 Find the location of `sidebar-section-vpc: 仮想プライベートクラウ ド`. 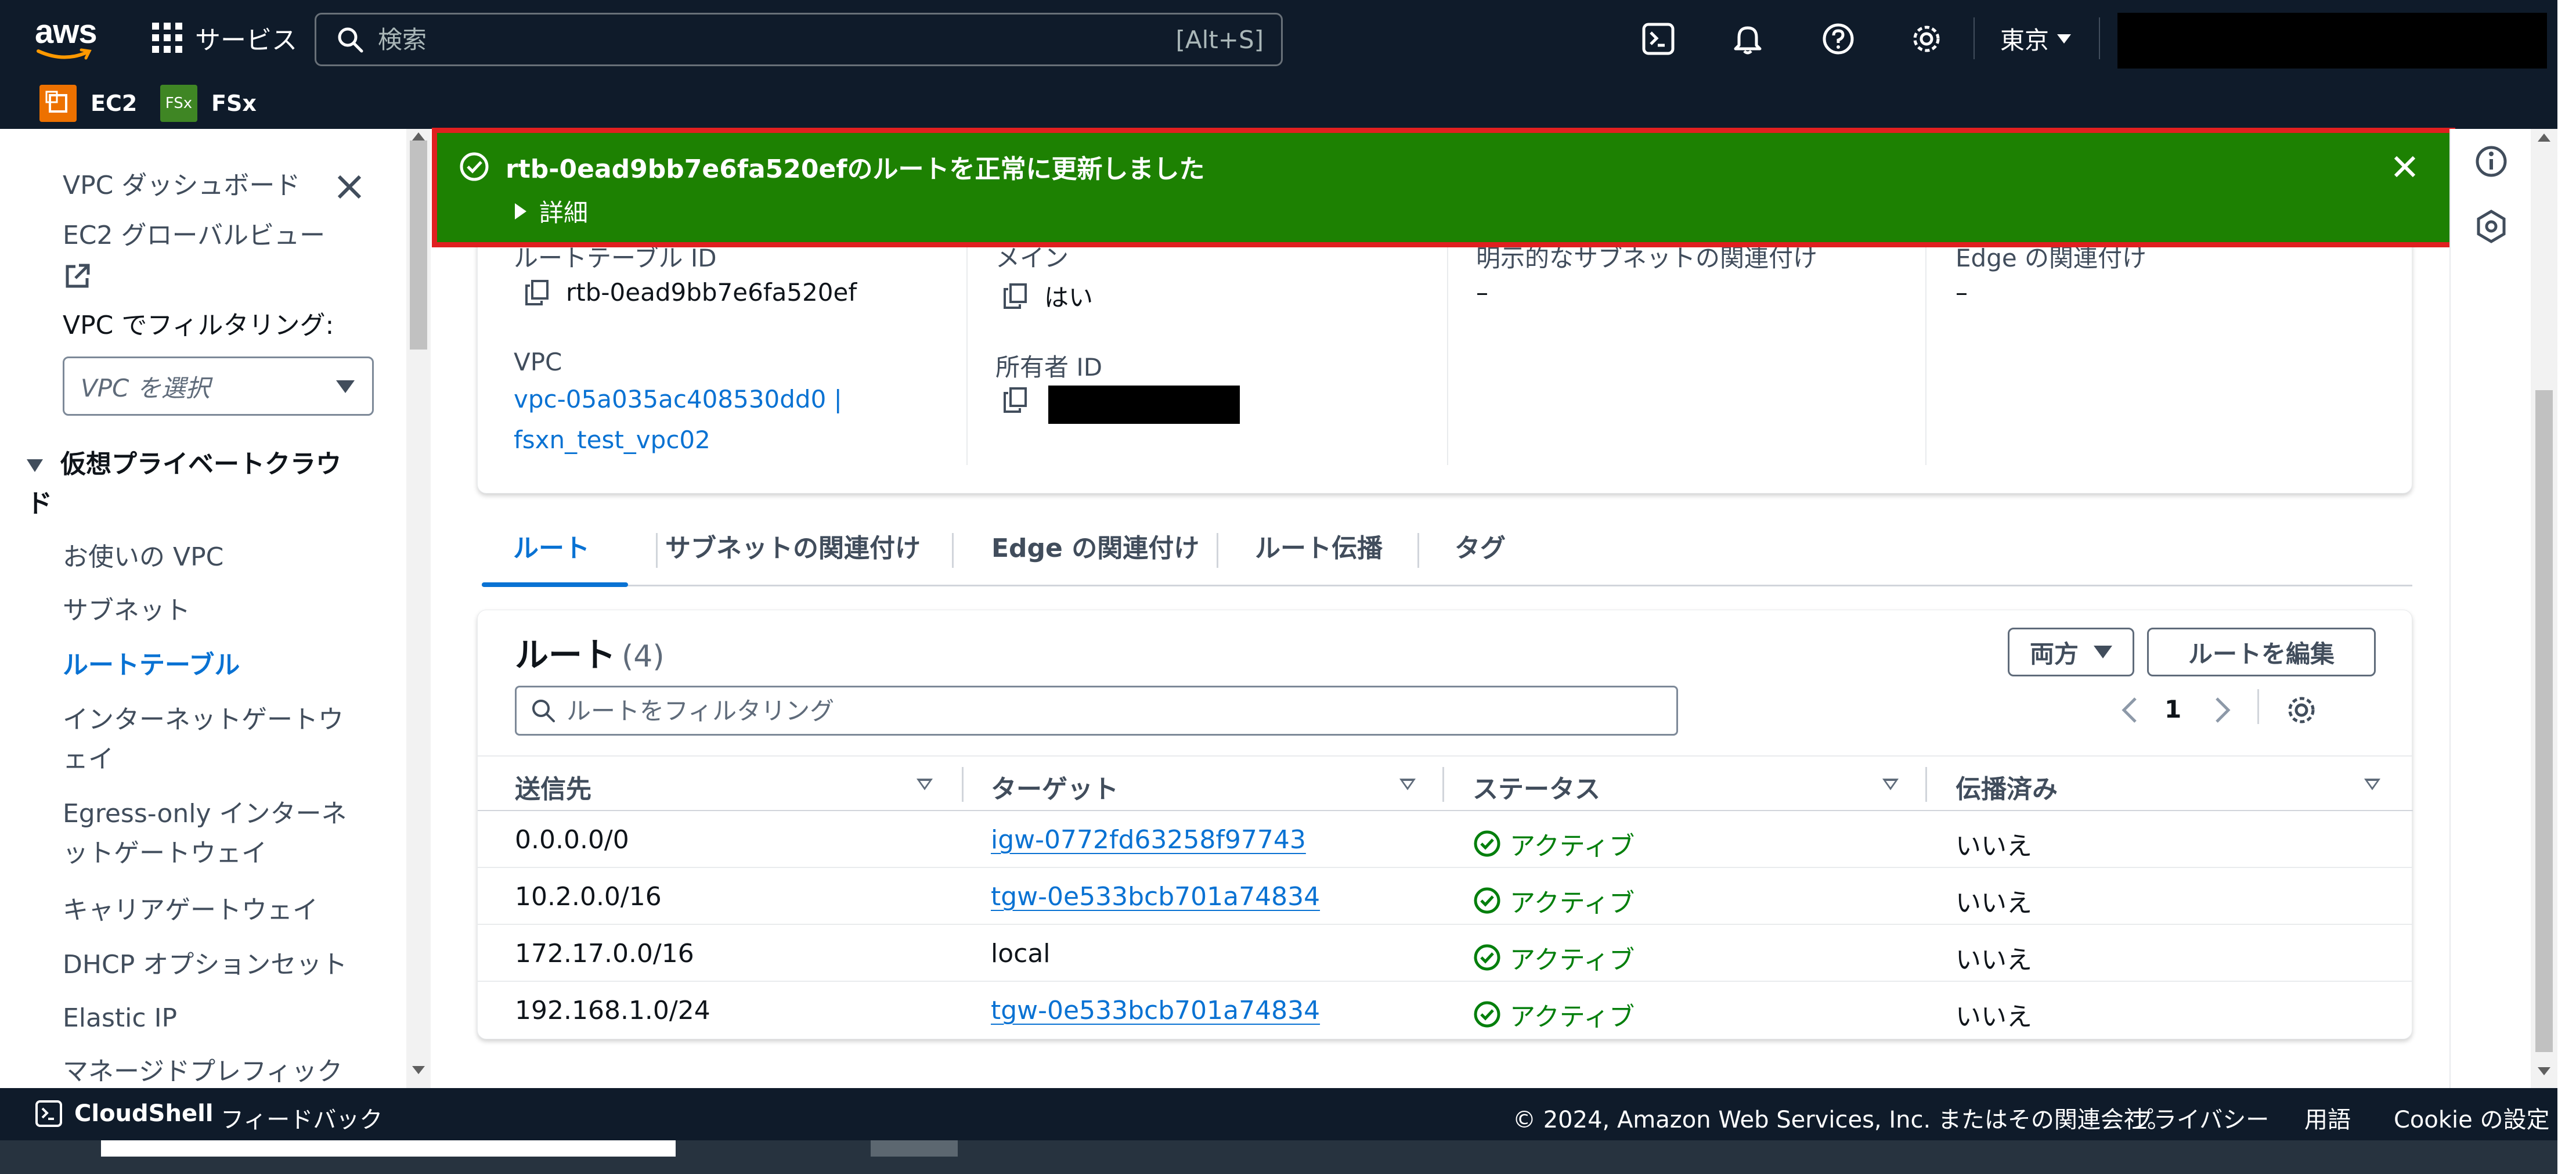

sidebar-section-vpc: 仮想プライベートクラウ ド is located at coordinates (190, 484).